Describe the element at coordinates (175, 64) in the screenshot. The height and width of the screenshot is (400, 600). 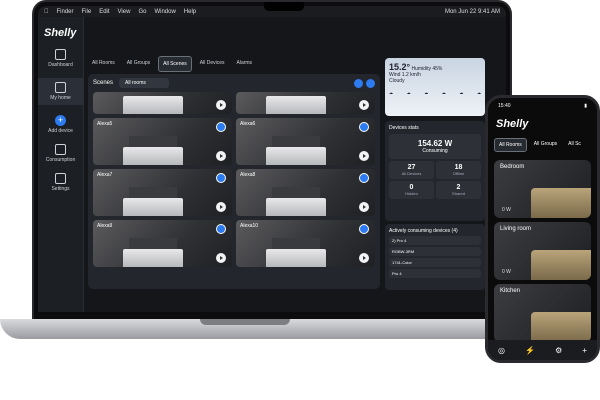
I see `tab-all-scenes: All Scenes` at that location.